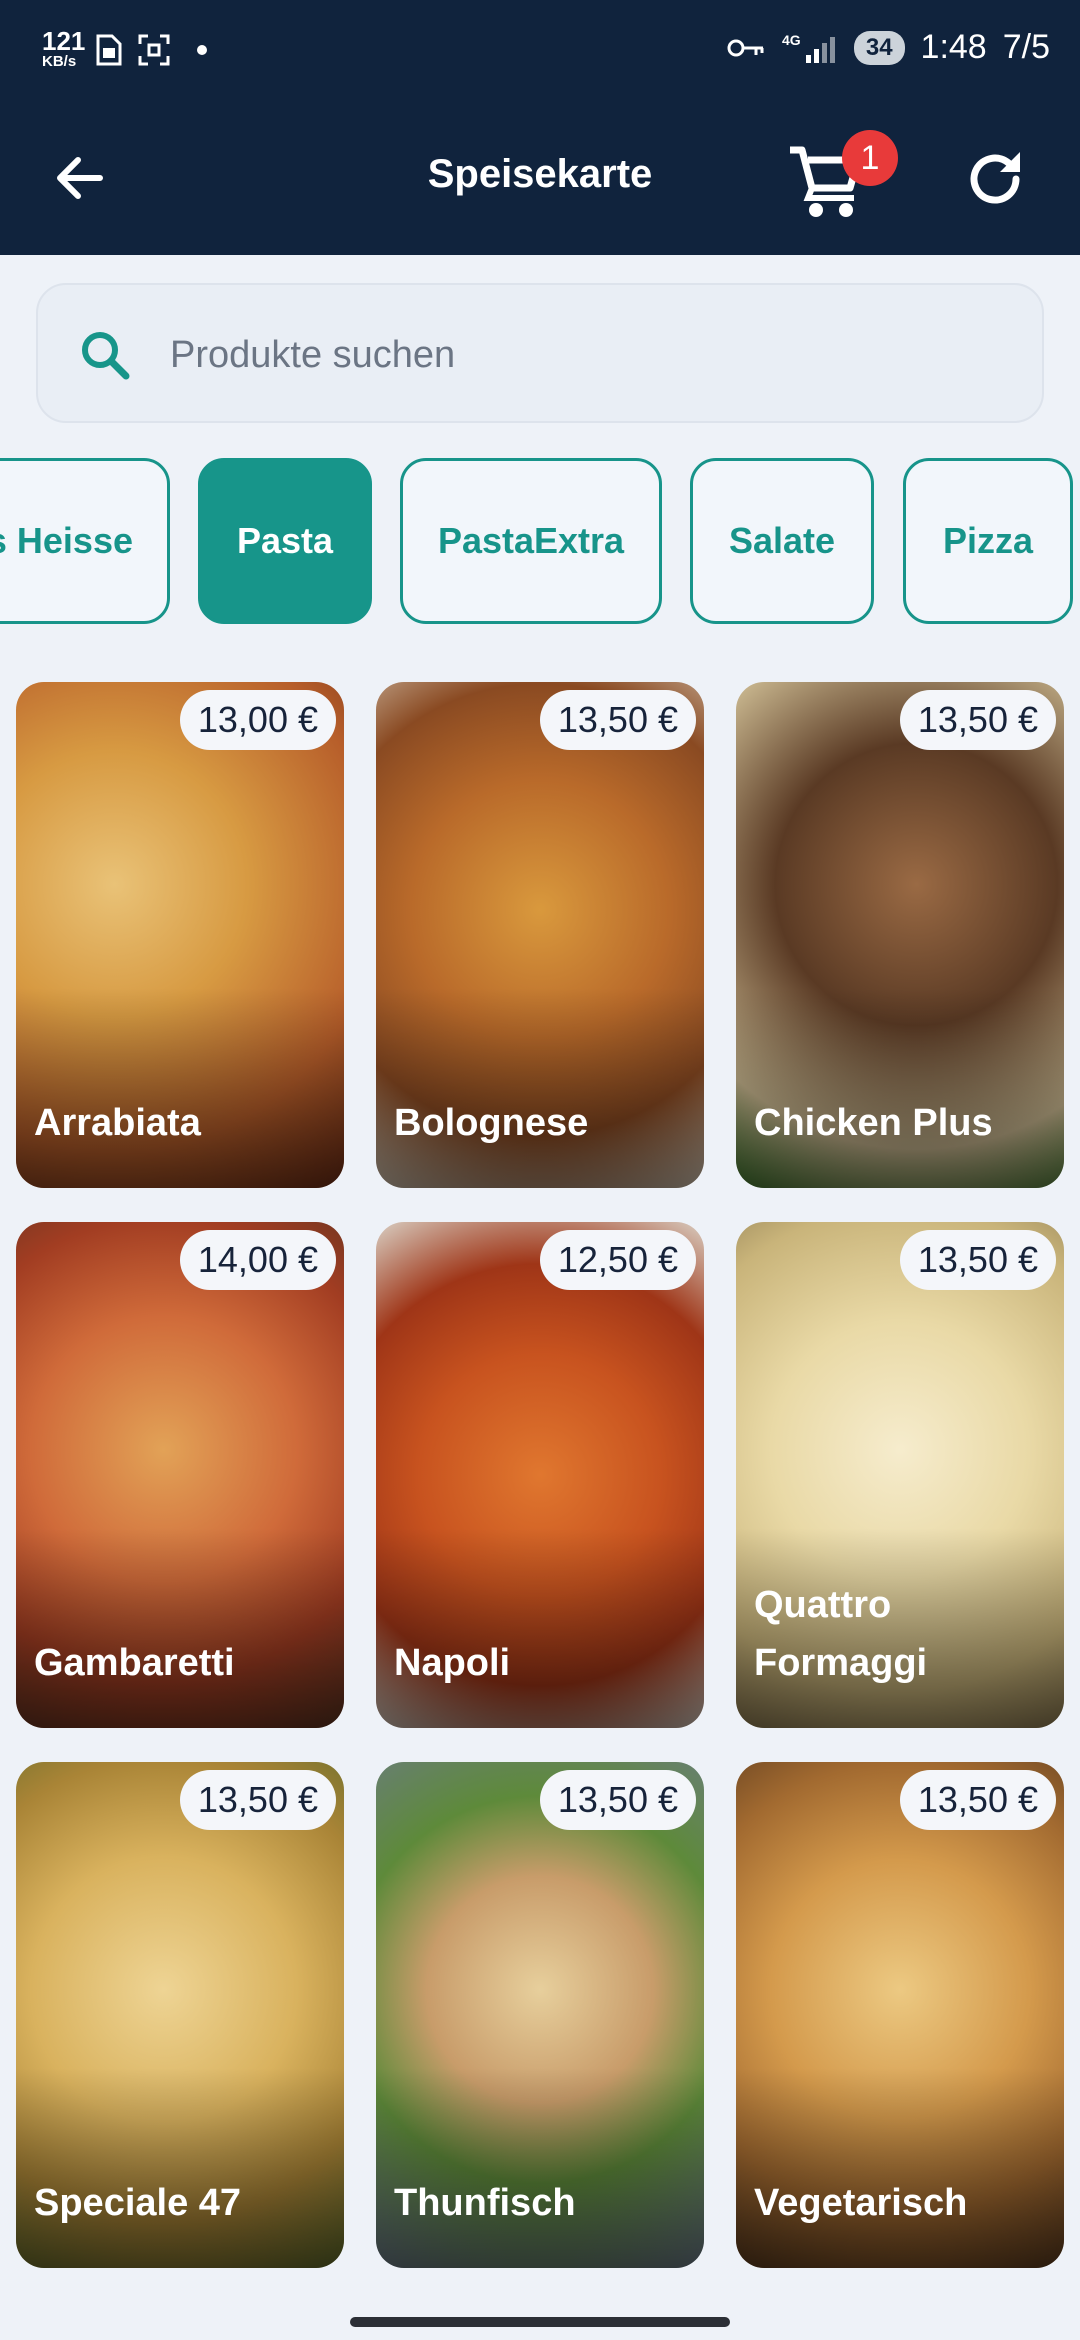 The image size is (1080, 2340). I want to click on category-tab-salate: Salate, so click(782, 541).